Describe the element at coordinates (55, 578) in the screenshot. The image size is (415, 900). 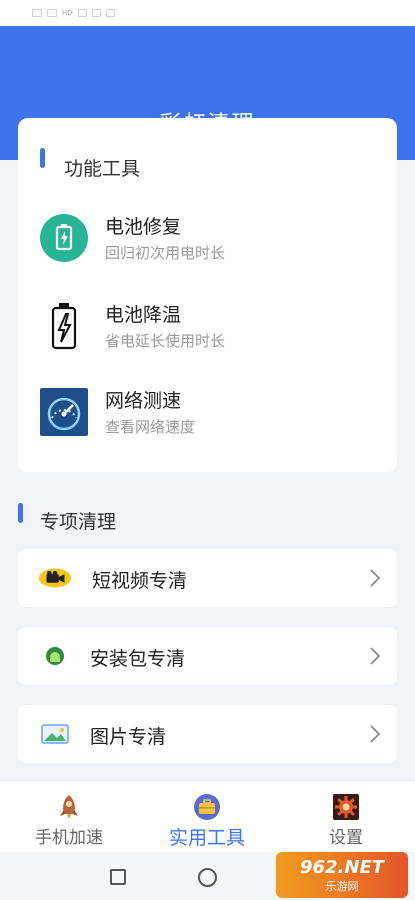
I see `video-camera-icon` at that location.